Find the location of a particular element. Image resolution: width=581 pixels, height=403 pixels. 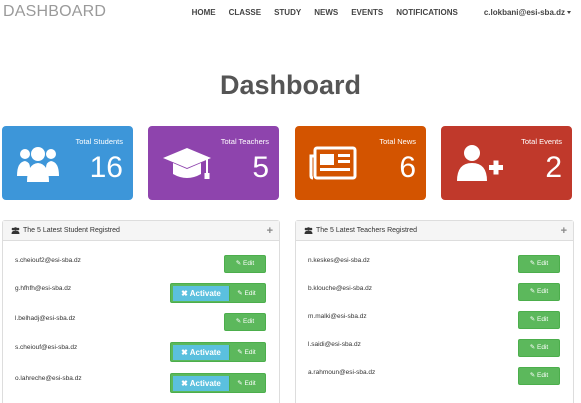

newspaper-icon is located at coordinates (333, 163).